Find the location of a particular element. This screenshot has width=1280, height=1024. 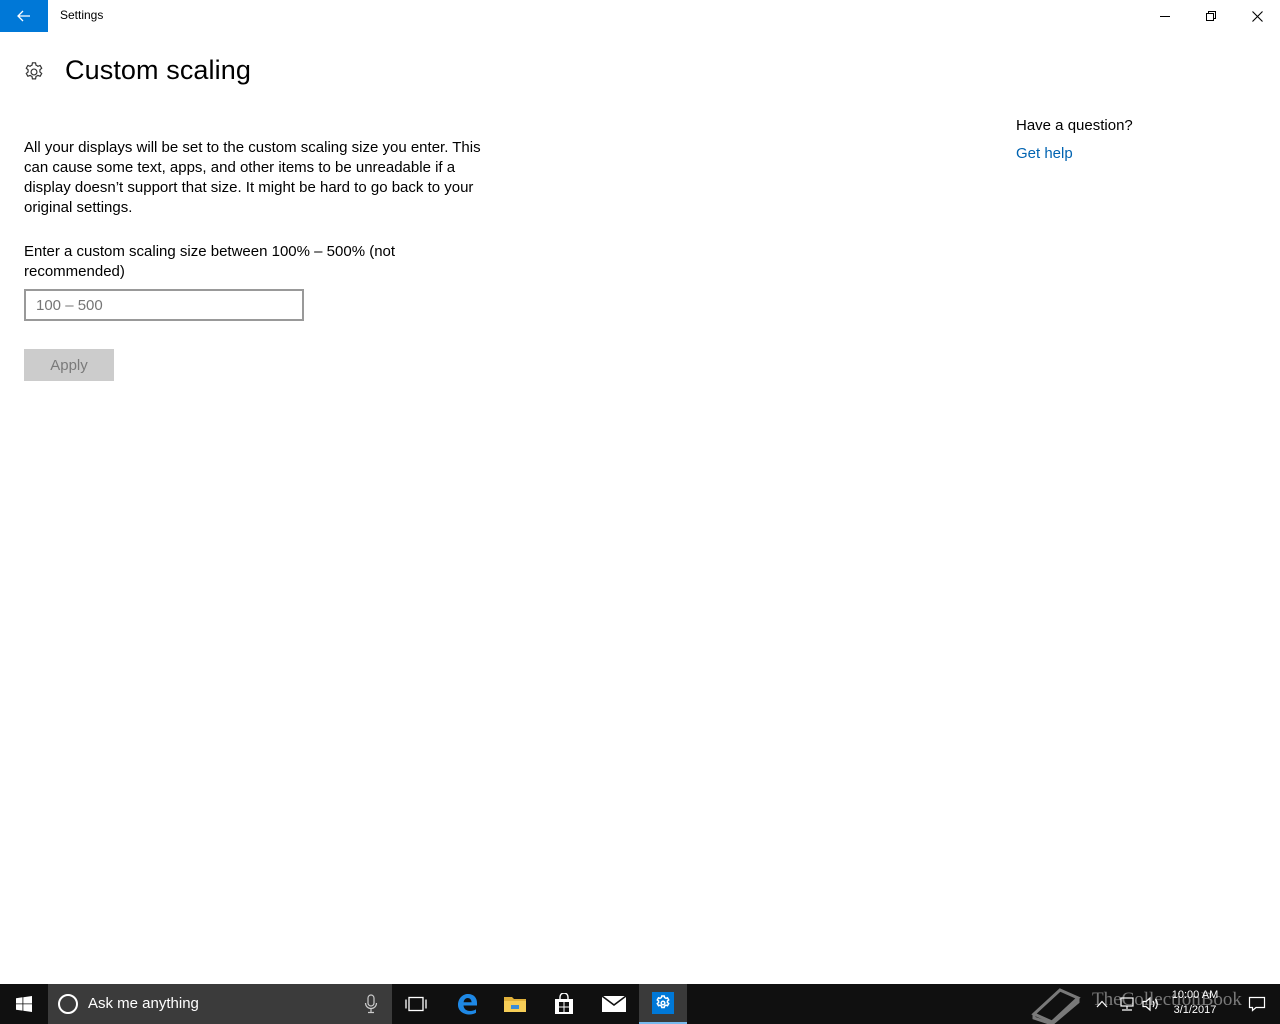

search-placeholder: Ask me anything is located at coordinates (143, 1003).